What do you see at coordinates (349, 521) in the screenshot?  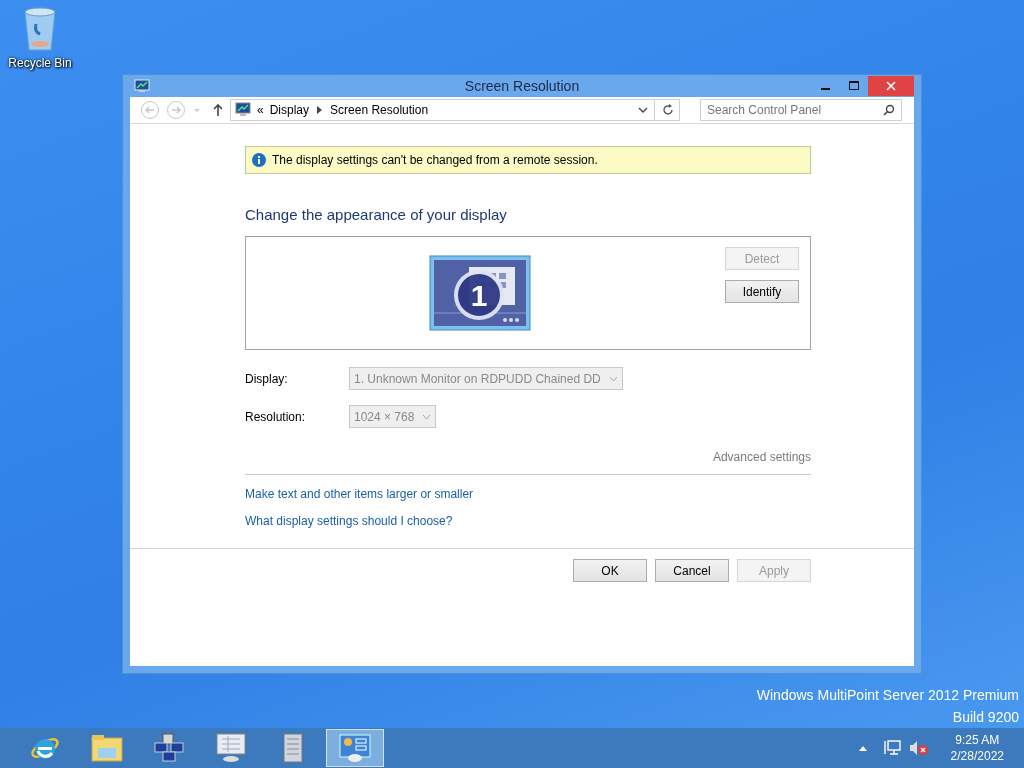 I see `help-link: What display settings should I choose?` at bounding box center [349, 521].